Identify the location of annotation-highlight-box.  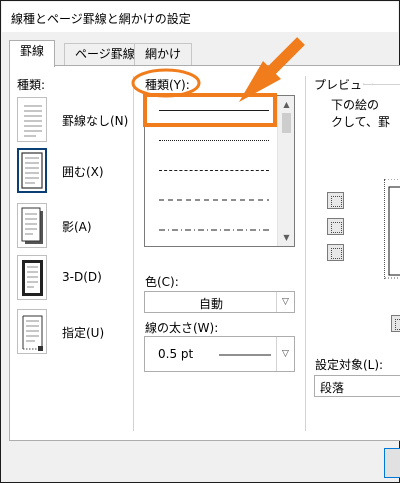
(210, 110).